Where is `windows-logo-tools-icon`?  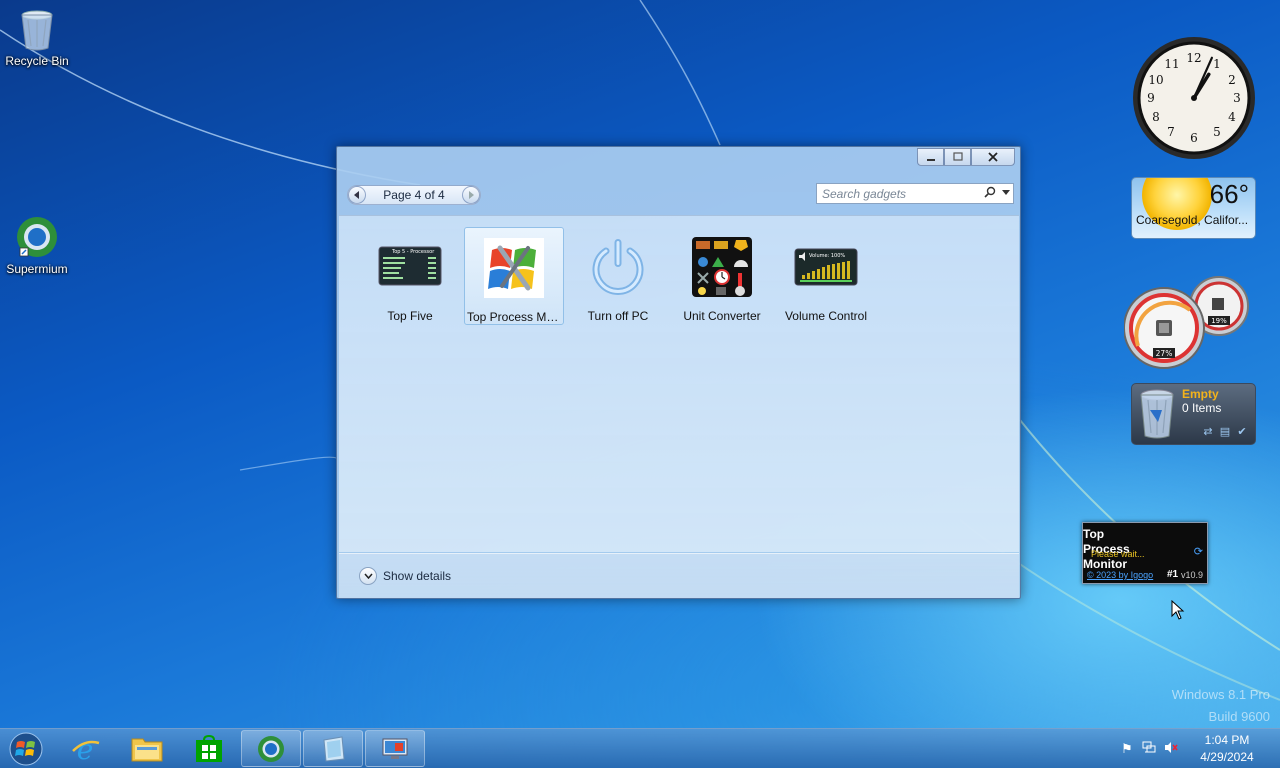 windows-logo-tools-icon is located at coordinates (514, 268).